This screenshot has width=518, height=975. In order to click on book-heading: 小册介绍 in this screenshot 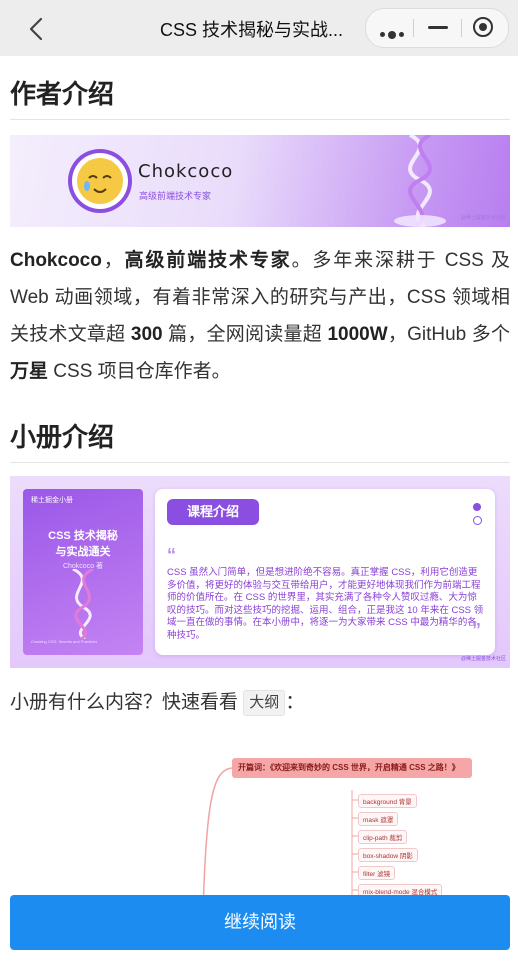, I will do `click(62, 437)`.